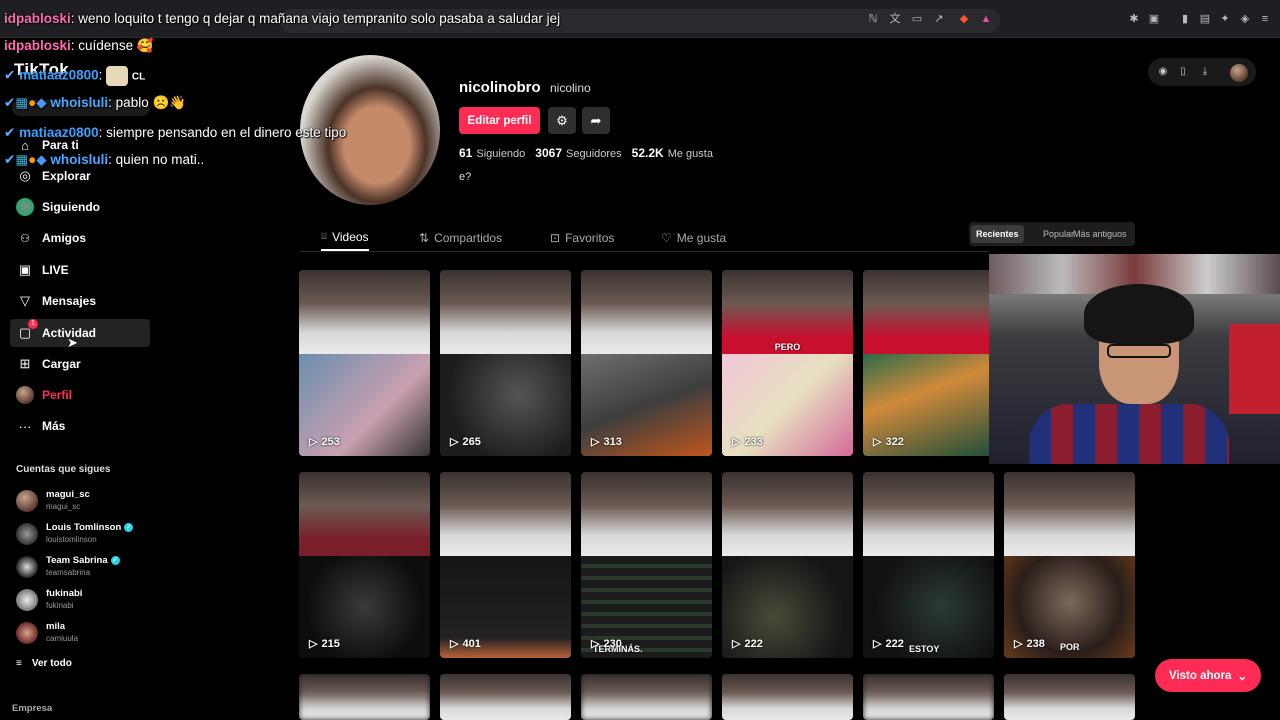  Describe the element at coordinates (80, 333) in the screenshot. I see `nav-item-actividad: ▢ 1 Actividad` at that location.